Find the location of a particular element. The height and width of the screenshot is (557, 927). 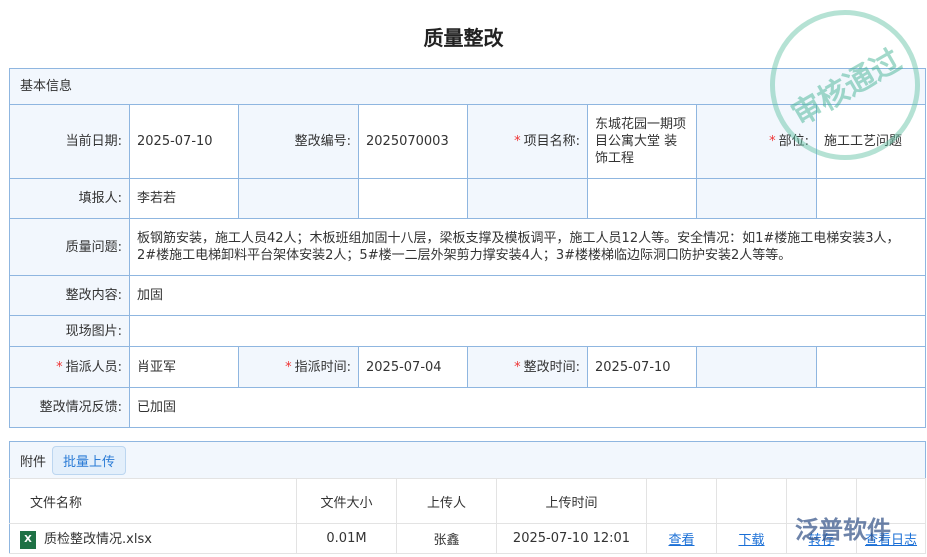

batch-upload-button: 批量上传 is located at coordinates (89, 460).